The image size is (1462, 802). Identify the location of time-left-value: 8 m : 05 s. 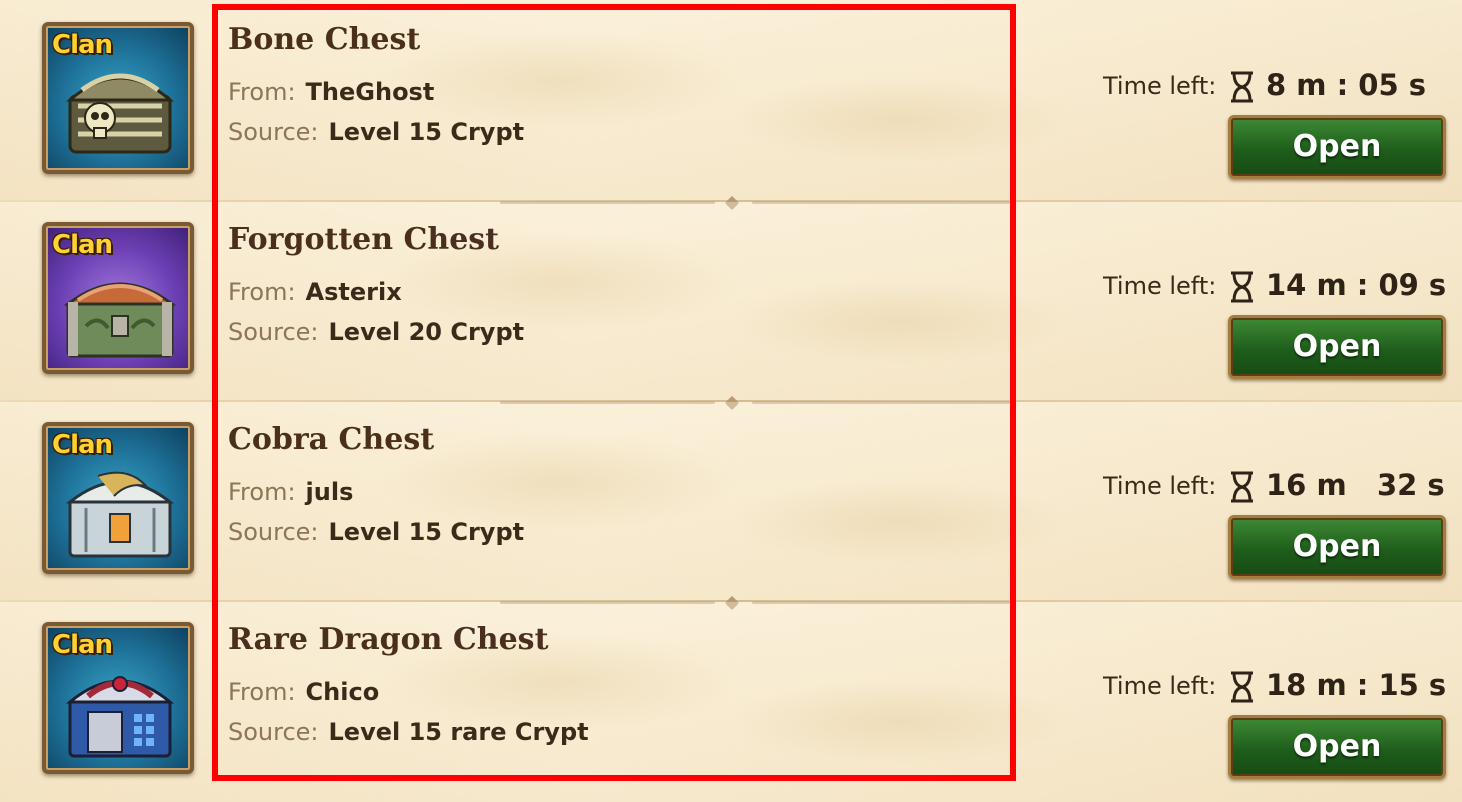
(1346, 85).